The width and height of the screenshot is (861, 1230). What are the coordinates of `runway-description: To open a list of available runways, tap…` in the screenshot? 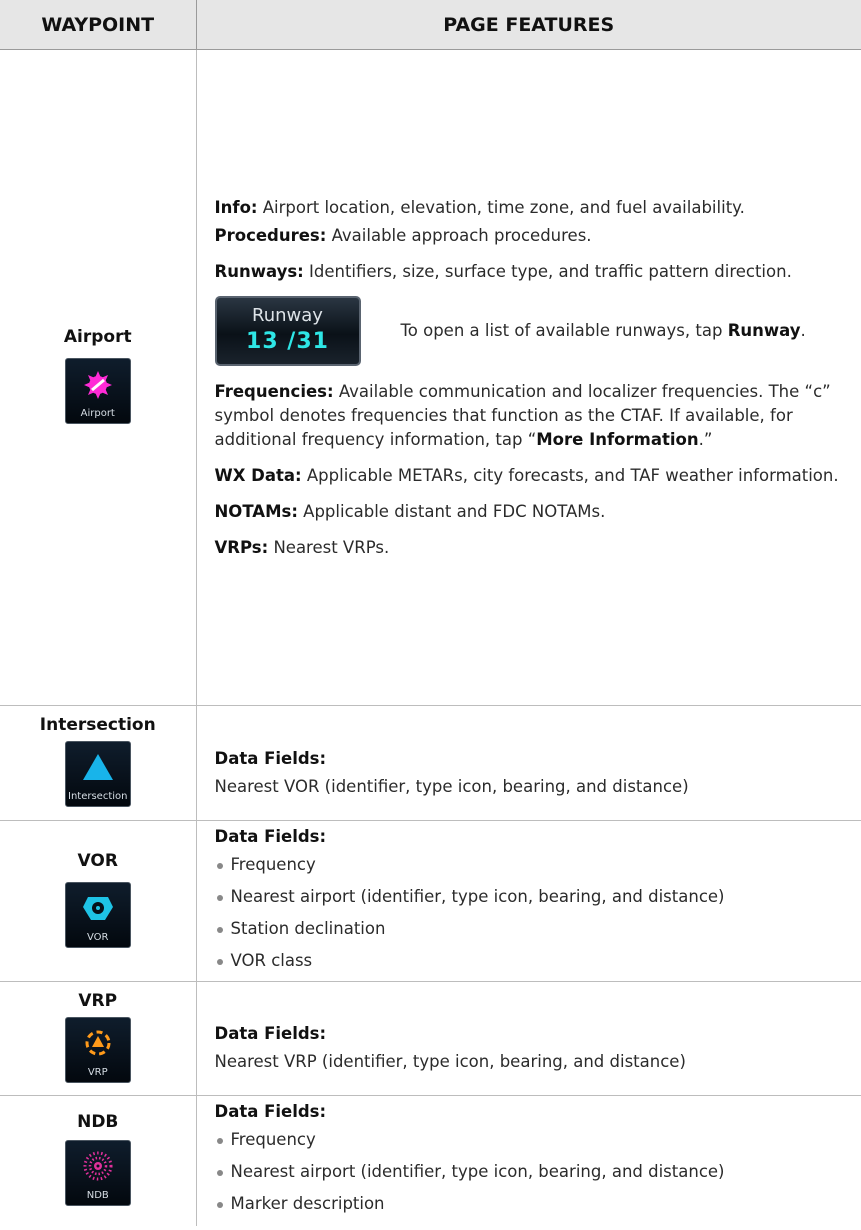 It's located at (603, 331).